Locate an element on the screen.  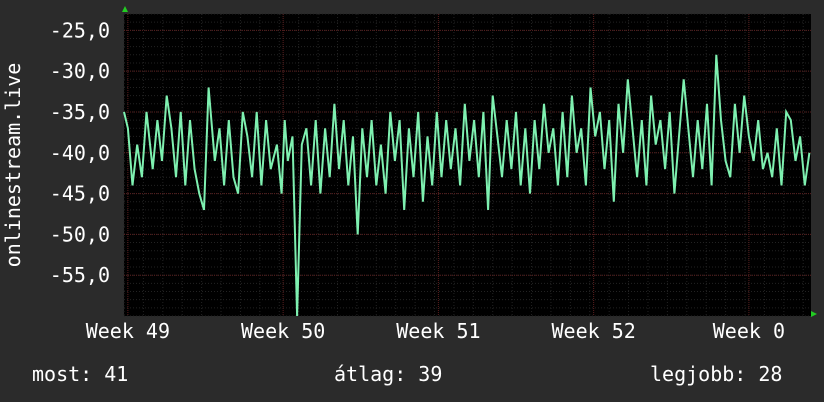
x-tick-label: Week 51 is located at coordinates (438, 331).